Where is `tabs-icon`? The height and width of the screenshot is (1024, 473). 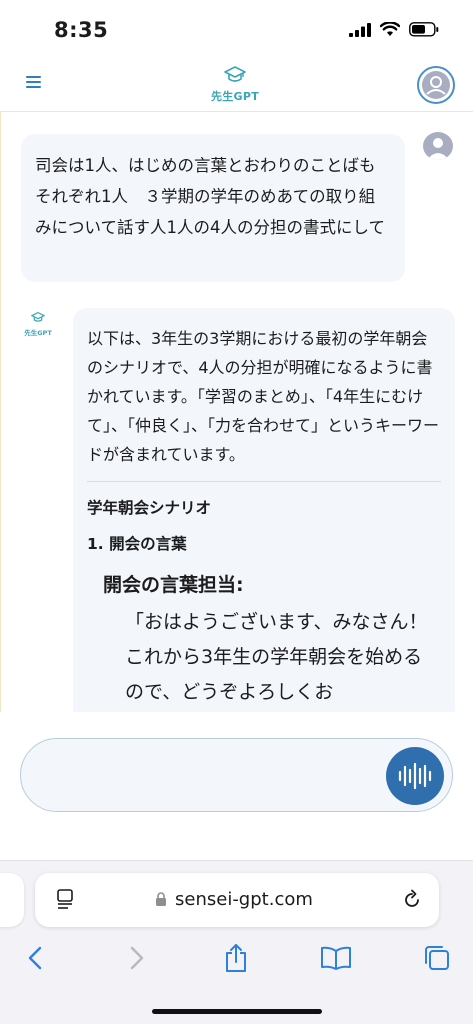 tabs-icon is located at coordinates (437, 958).